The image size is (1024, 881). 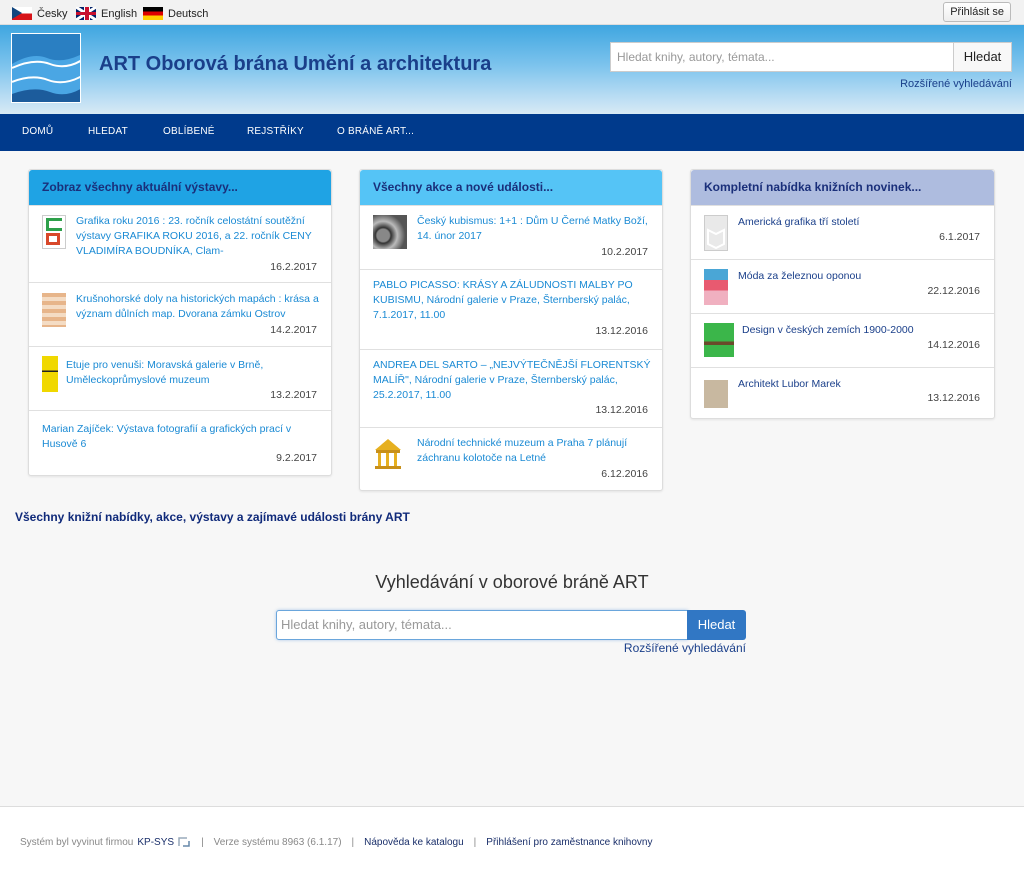 I want to click on header-search-button: Hledat, so click(x=982, y=57).